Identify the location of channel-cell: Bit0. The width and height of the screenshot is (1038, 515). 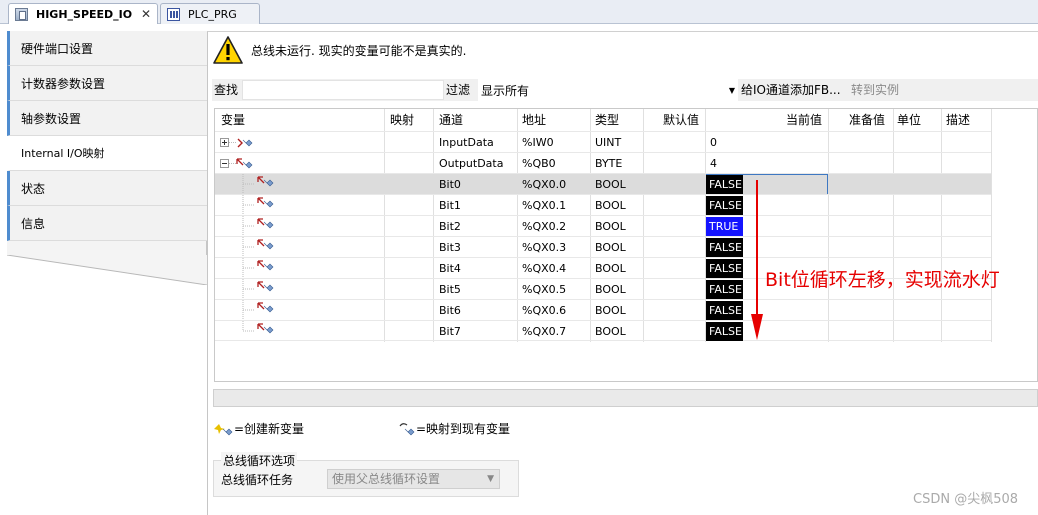
(450, 184).